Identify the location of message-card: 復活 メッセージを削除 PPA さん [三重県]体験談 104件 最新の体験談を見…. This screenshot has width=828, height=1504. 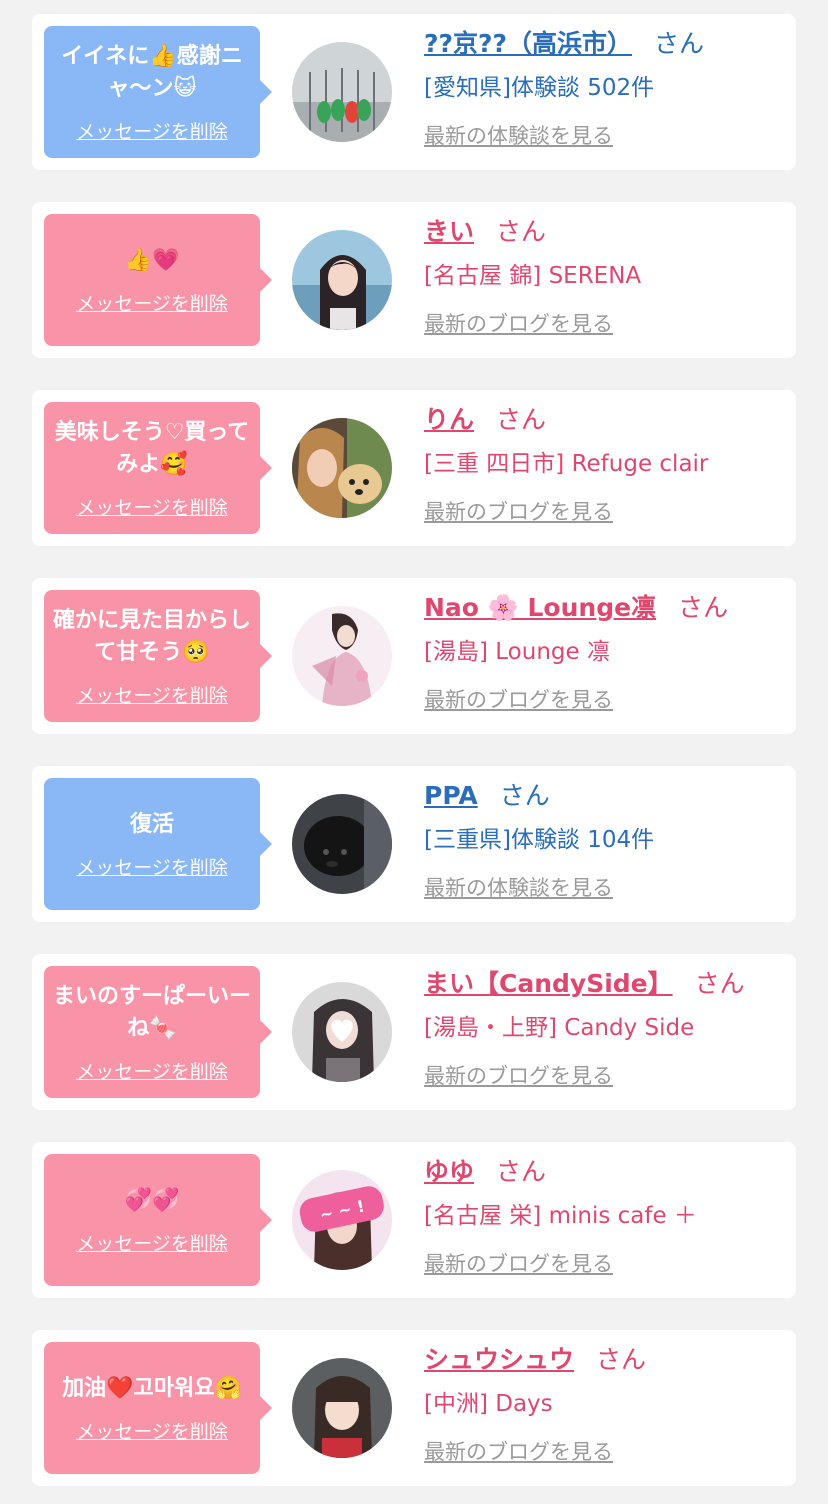
(414, 844).